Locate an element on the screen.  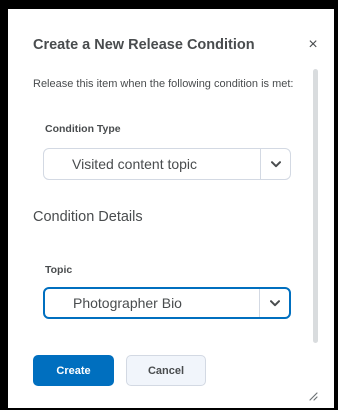
topic-select: Photographer Bio is located at coordinates (167, 303).